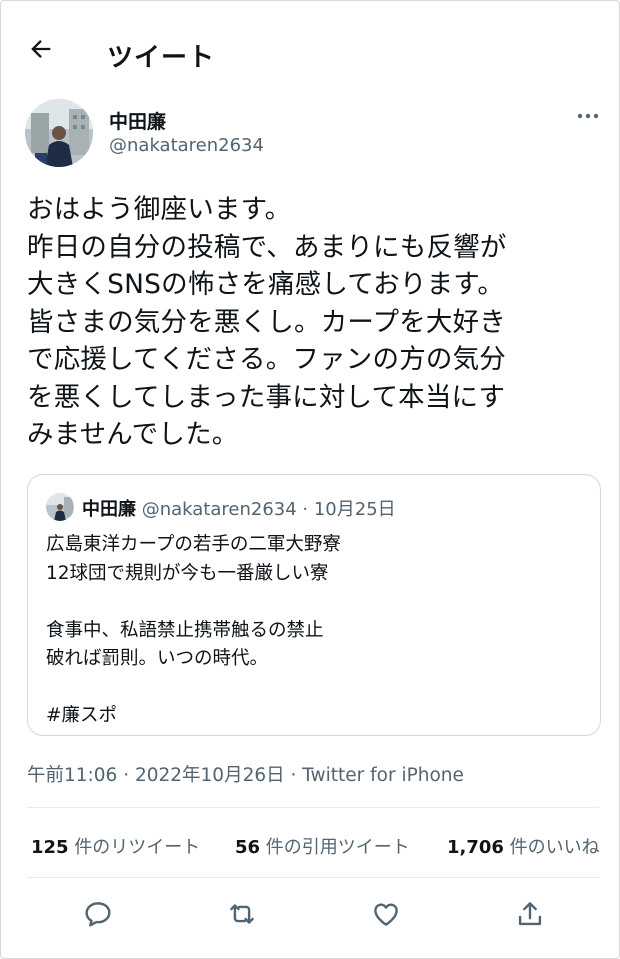 The width and height of the screenshot is (620, 959). I want to click on quoted-line: 破れば罰則。いつの時代。, so click(157, 658).